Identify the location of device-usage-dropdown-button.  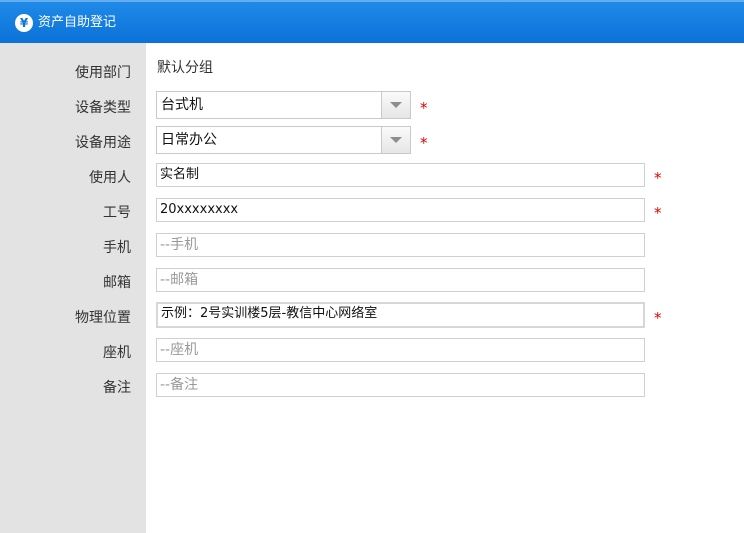
(395, 140).